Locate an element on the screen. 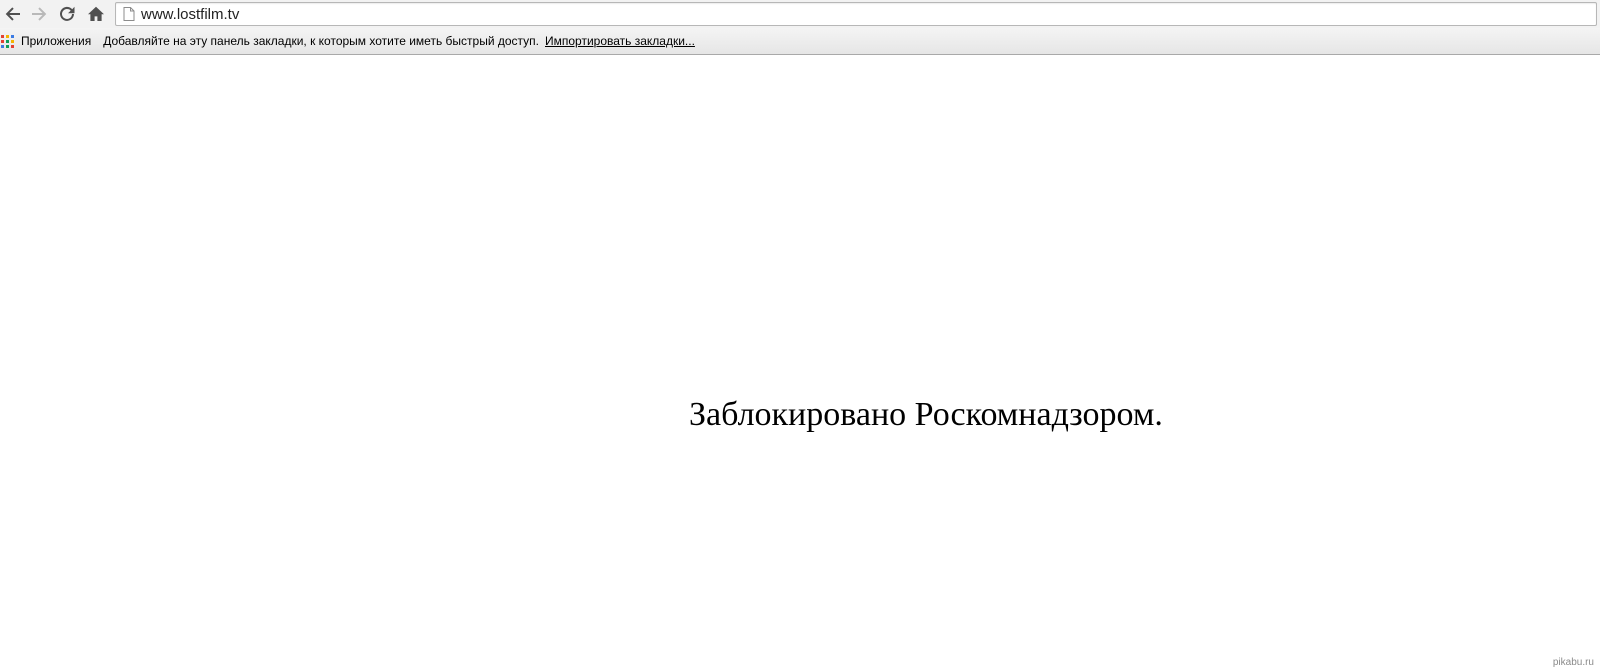 The image size is (1600, 672). home-button is located at coordinates (96, 14).